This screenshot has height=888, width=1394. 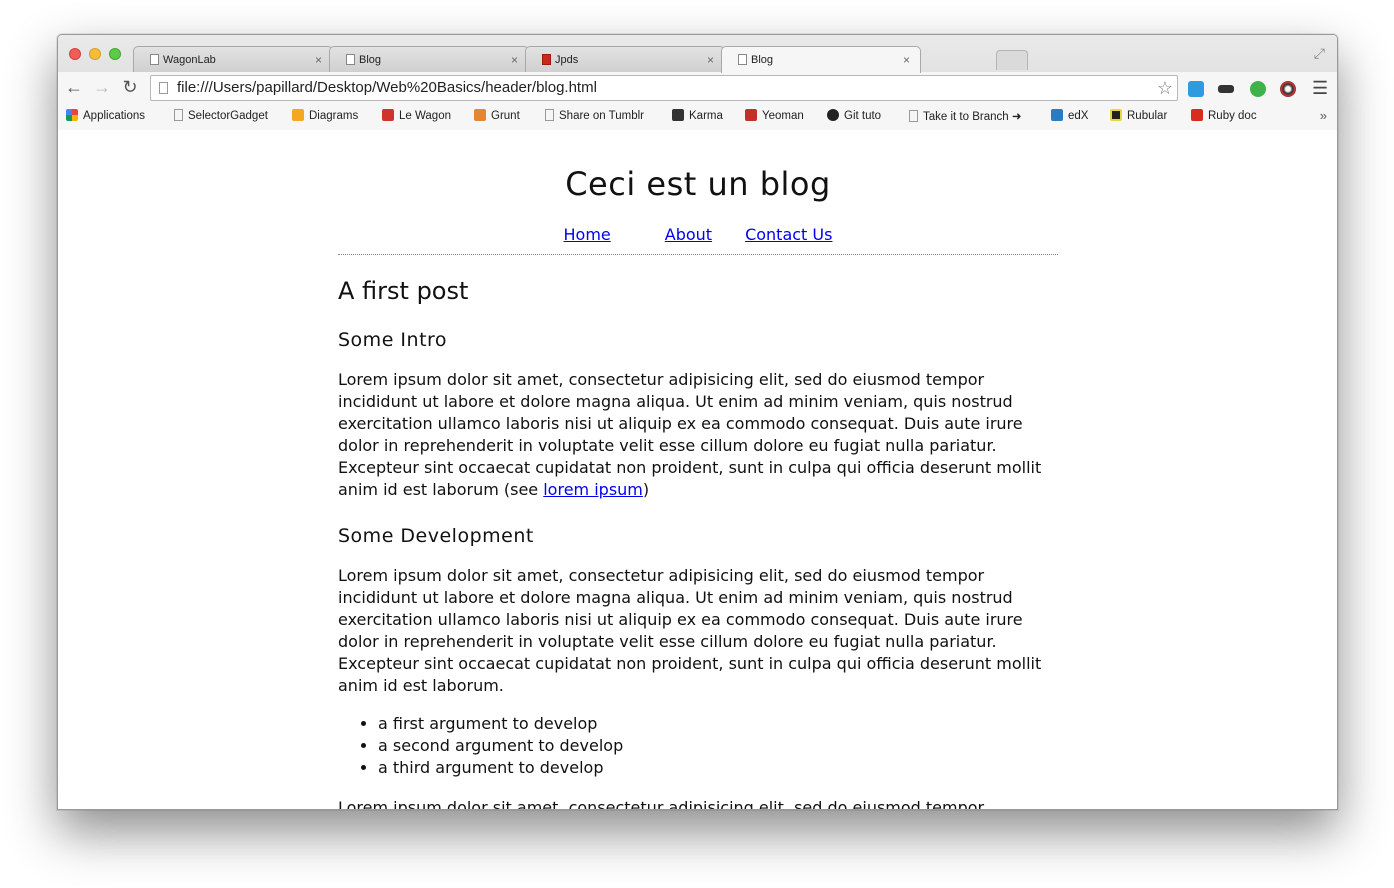 I want to click on yeoman-icon, so click(x=751, y=115).